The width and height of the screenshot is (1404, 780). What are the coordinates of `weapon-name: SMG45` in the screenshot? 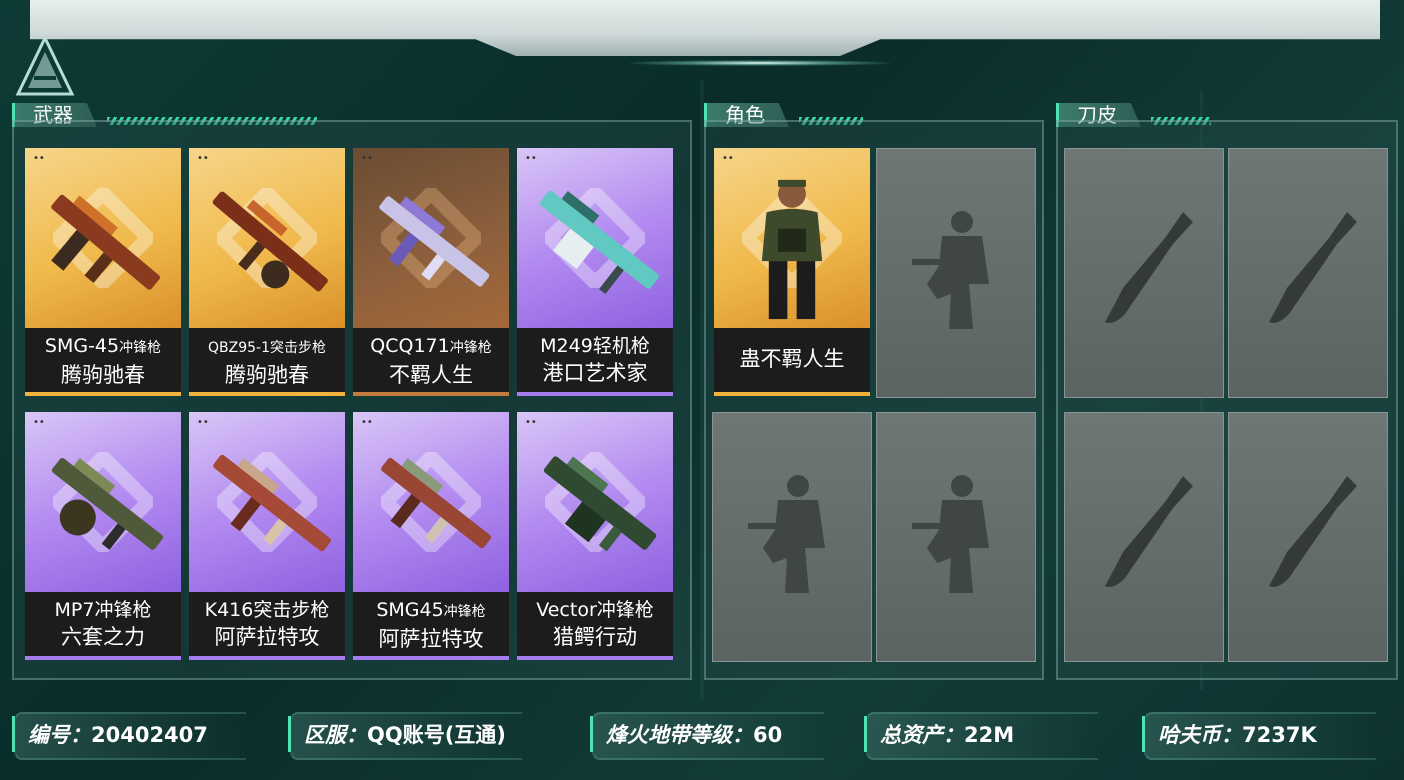 It's located at (410, 610).